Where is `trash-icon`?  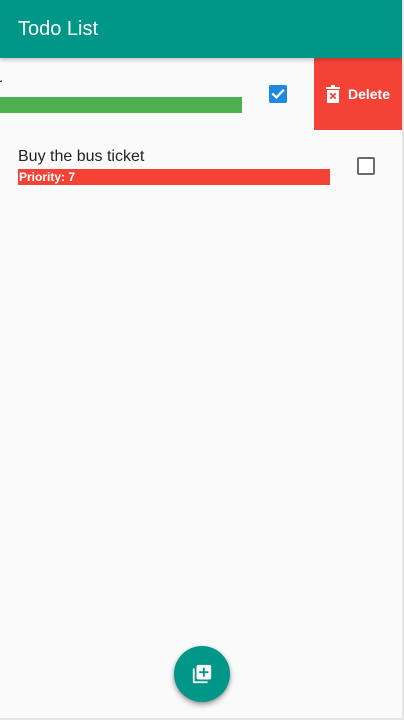 trash-icon is located at coordinates (332, 94).